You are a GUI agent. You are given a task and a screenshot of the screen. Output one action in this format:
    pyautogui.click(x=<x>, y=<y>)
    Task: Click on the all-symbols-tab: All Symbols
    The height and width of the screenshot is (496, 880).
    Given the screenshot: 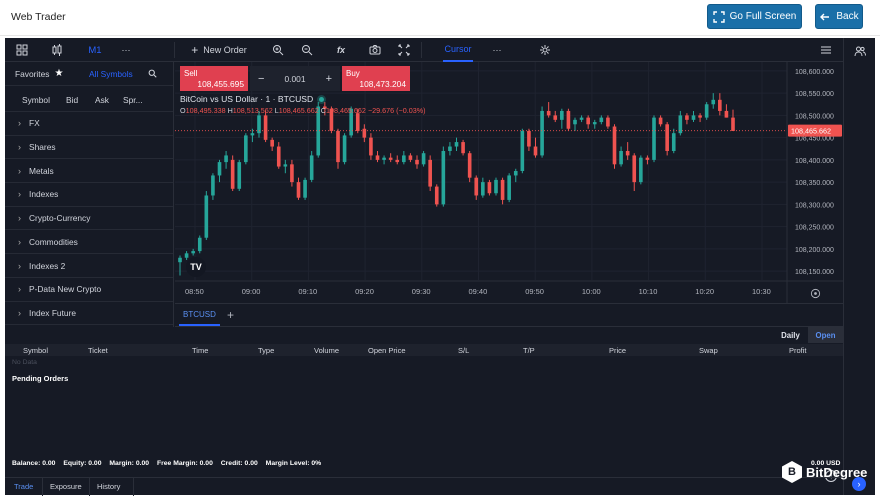 What is the action you would take?
    pyautogui.click(x=111, y=74)
    